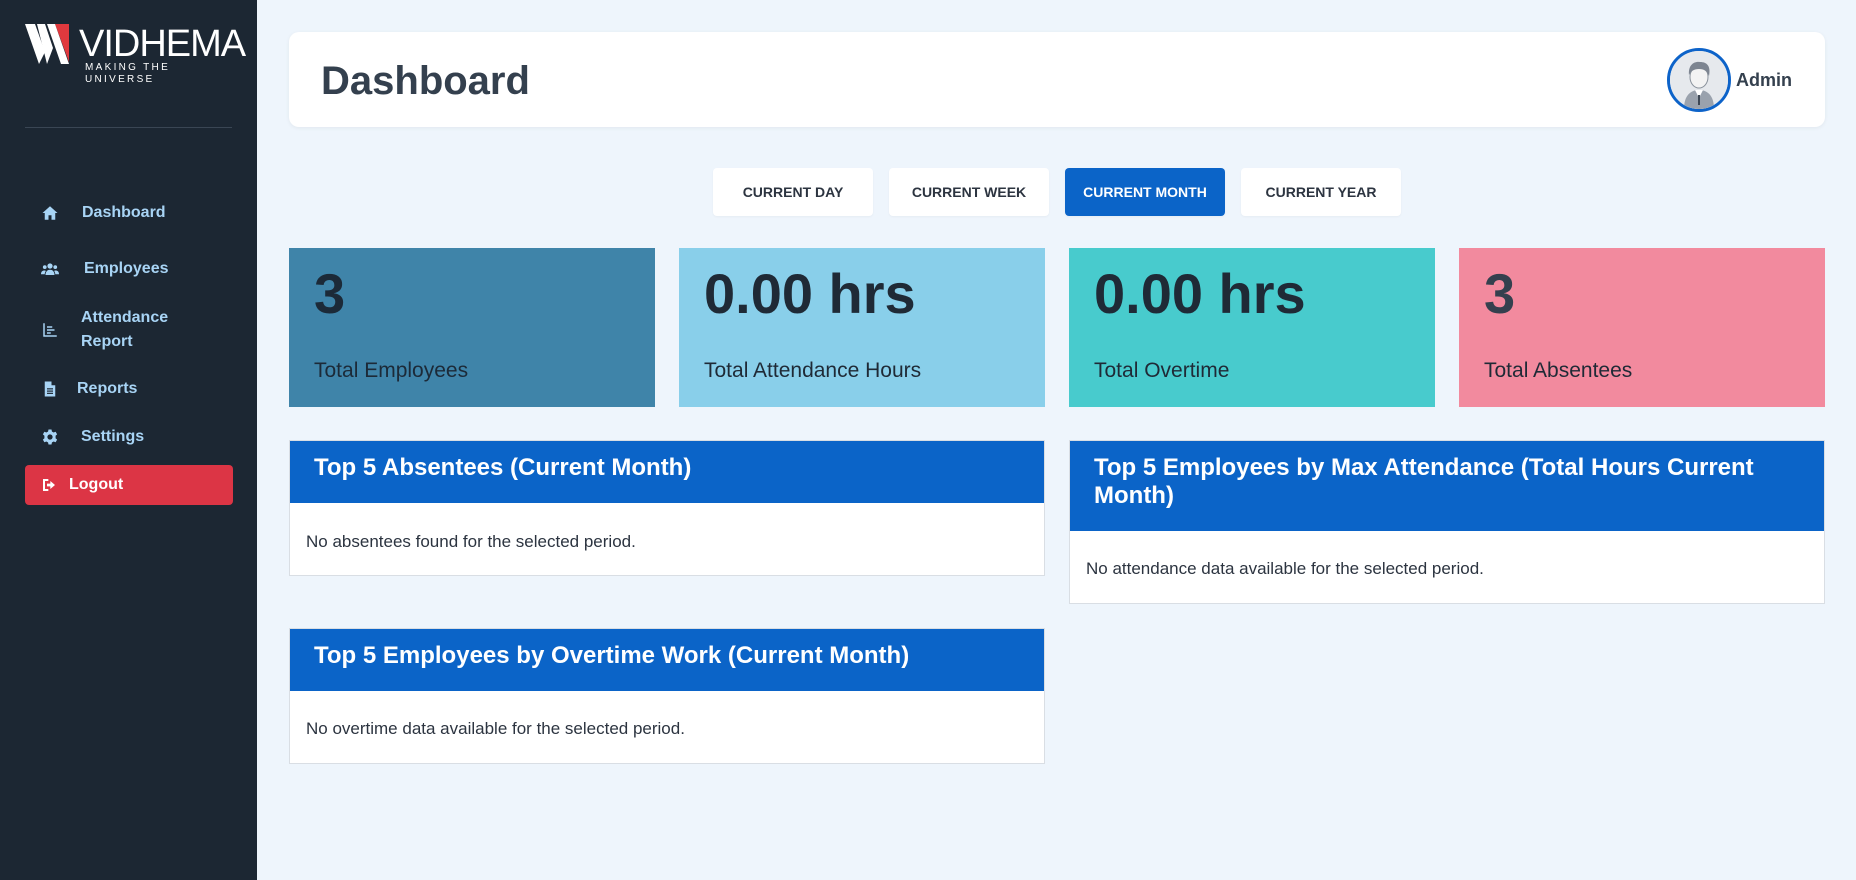  I want to click on home-icon, so click(50, 213).